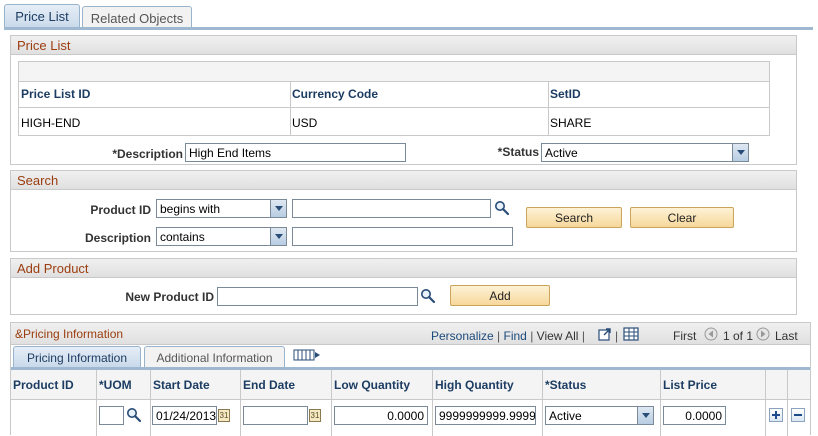 This screenshot has height=436, width=818. Describe the element at coordinates (181, 385) in the screenshot. I see `col-header-start-date: Start Date` at that location.